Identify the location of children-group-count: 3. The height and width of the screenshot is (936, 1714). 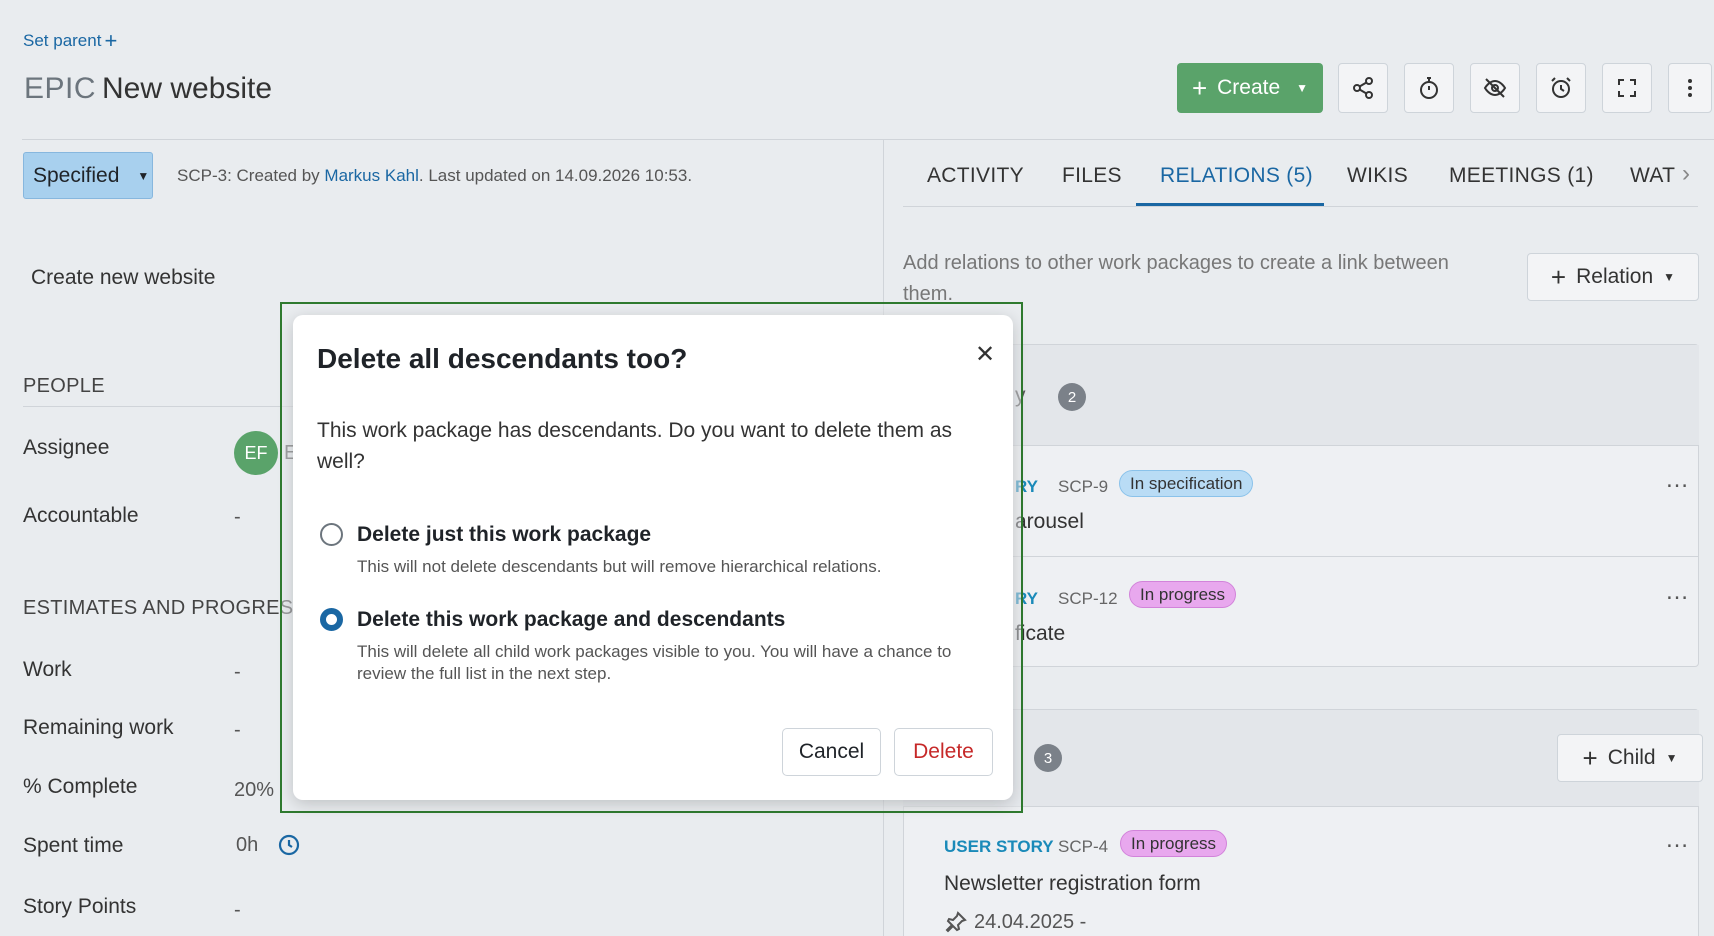
(1048, 758).